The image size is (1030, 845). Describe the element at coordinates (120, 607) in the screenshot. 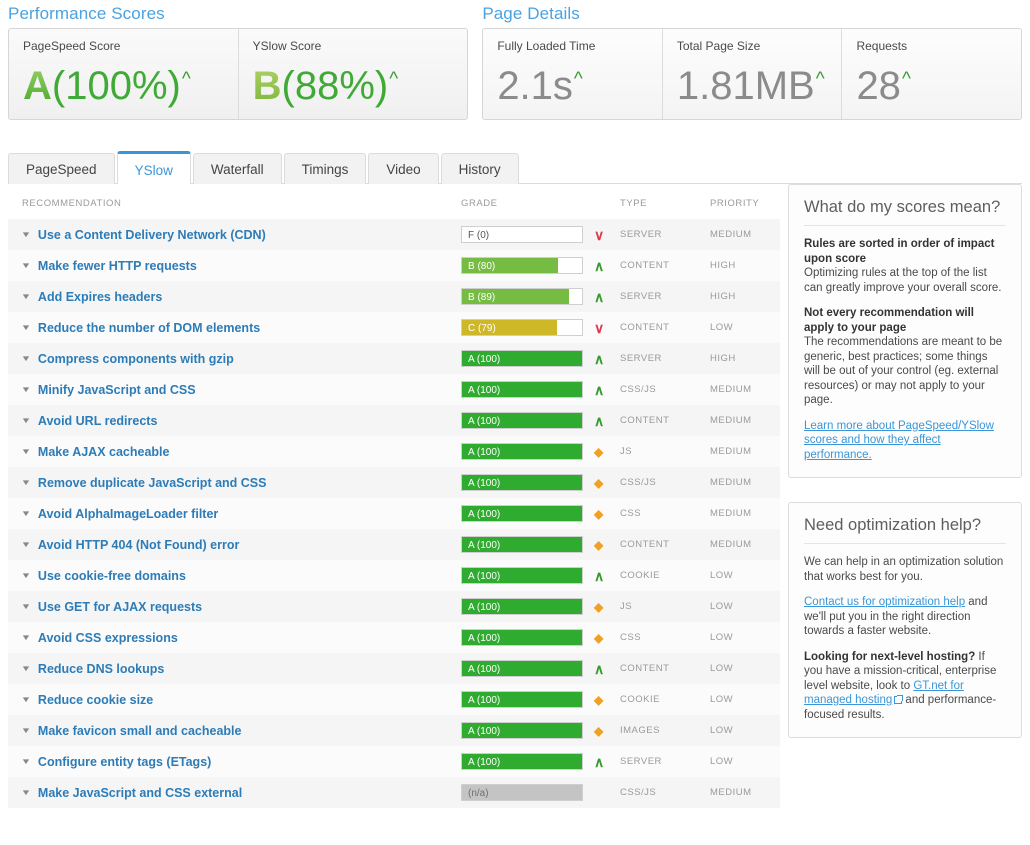

I see `recommendation-link: Use GET for AJAX requests` at that location.